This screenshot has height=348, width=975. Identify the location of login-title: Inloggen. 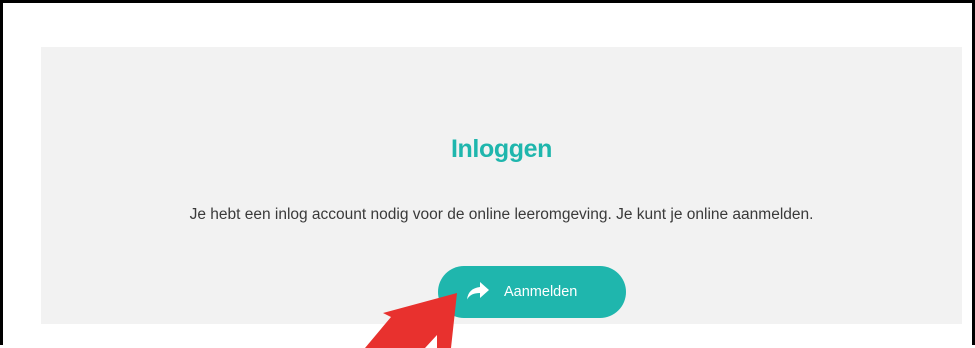
(501, 149).